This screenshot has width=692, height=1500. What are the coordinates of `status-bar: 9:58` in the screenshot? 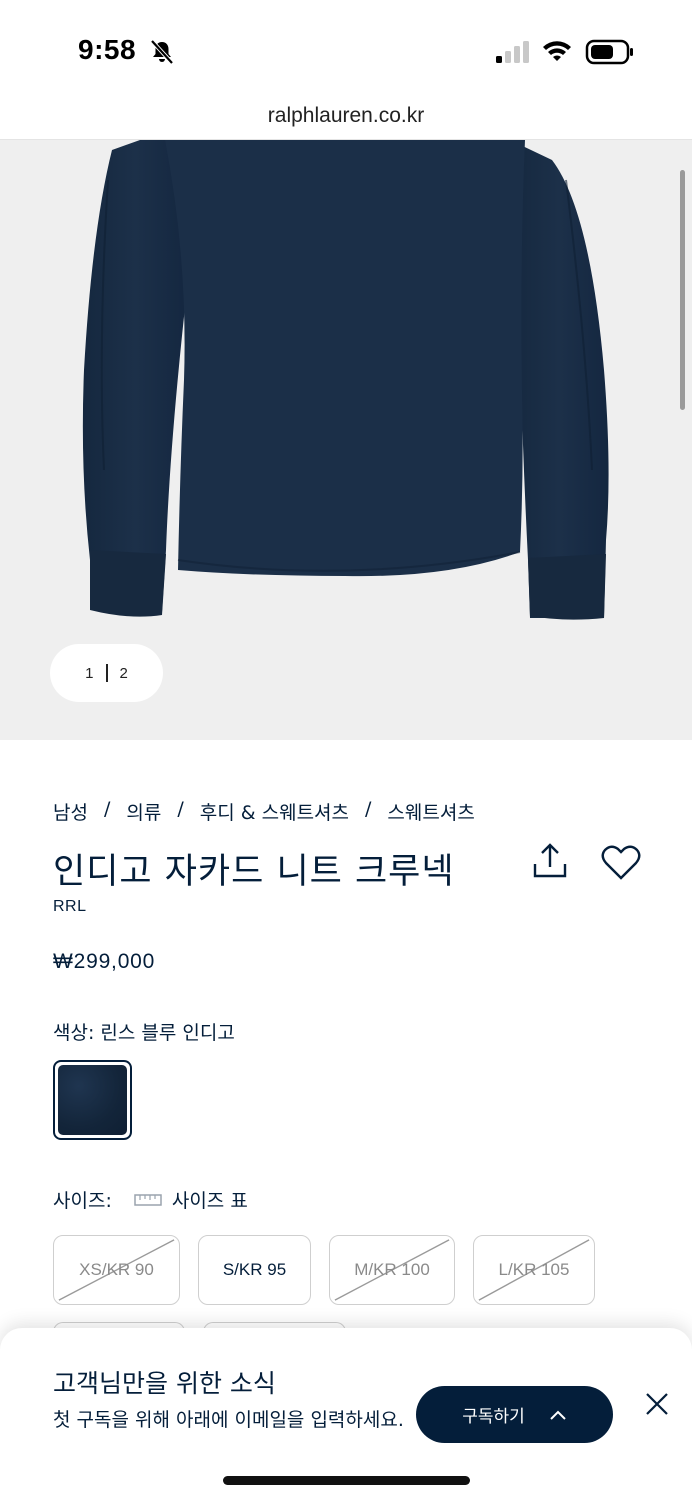 It's located at (346, 50).